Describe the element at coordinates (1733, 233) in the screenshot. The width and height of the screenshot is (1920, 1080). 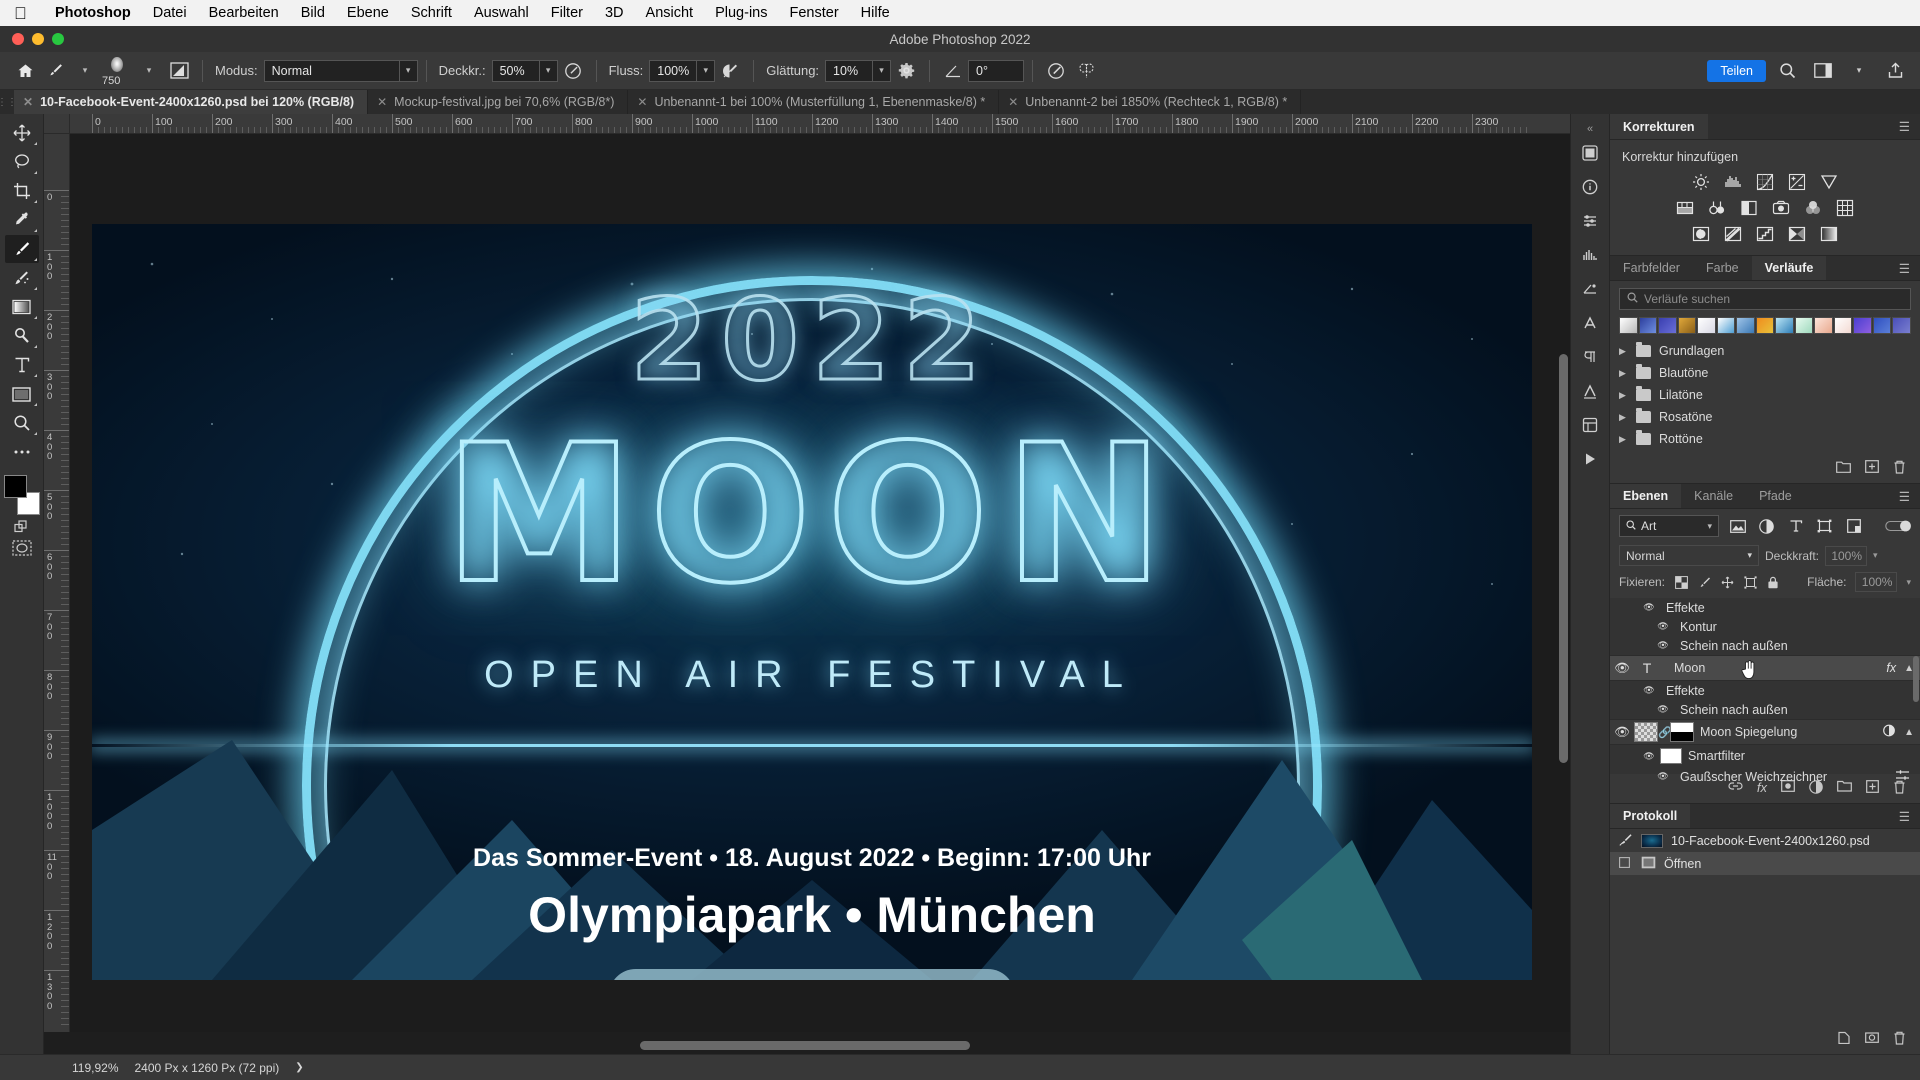
I see `posterize-icon` at that location.